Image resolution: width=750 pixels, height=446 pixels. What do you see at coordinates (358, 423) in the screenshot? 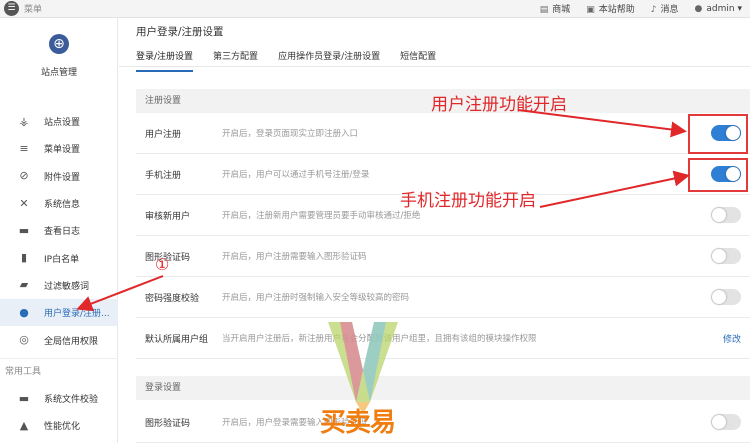
I see `watermark-text: 买卖易` at bounding box center [358, 423].